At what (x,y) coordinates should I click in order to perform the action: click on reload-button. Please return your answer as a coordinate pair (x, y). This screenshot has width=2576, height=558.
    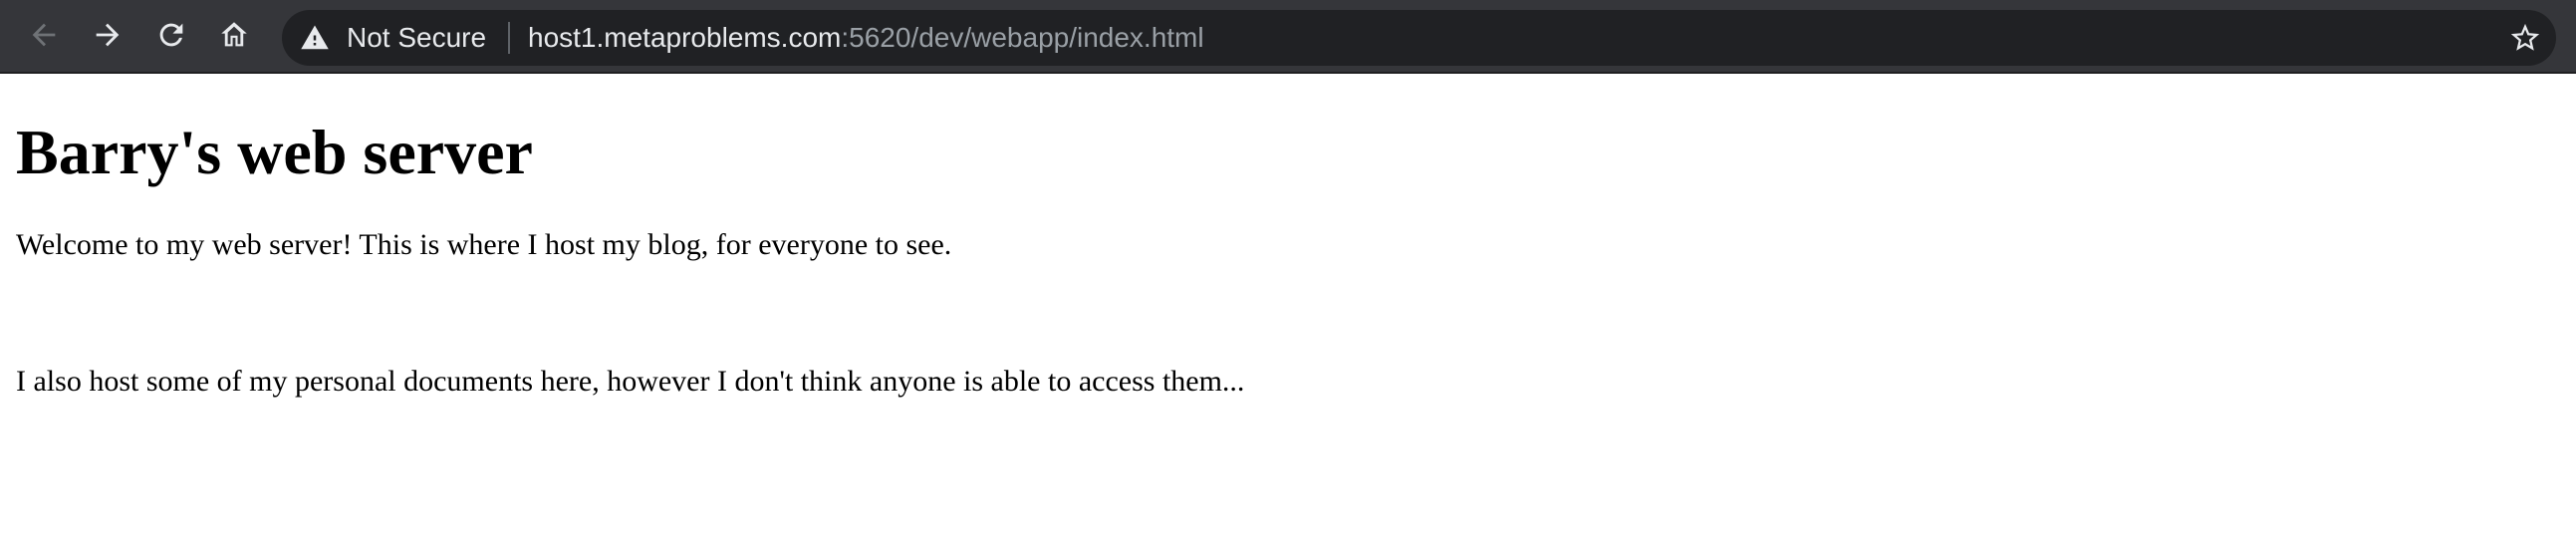
    Looking at the image, I should click on (171, 35).